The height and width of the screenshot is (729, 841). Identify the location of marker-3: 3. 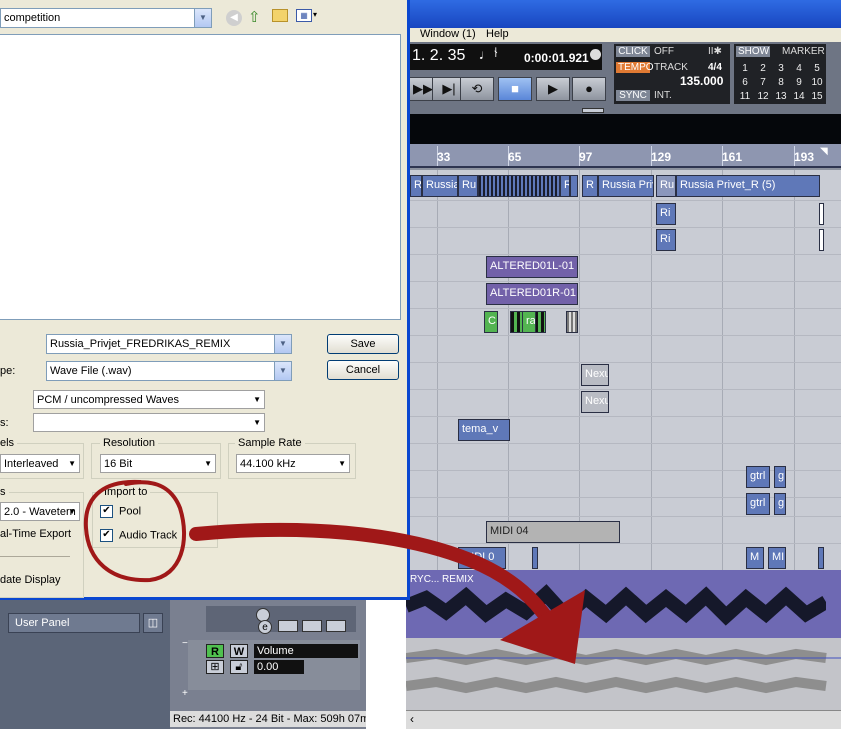
(781, 69).